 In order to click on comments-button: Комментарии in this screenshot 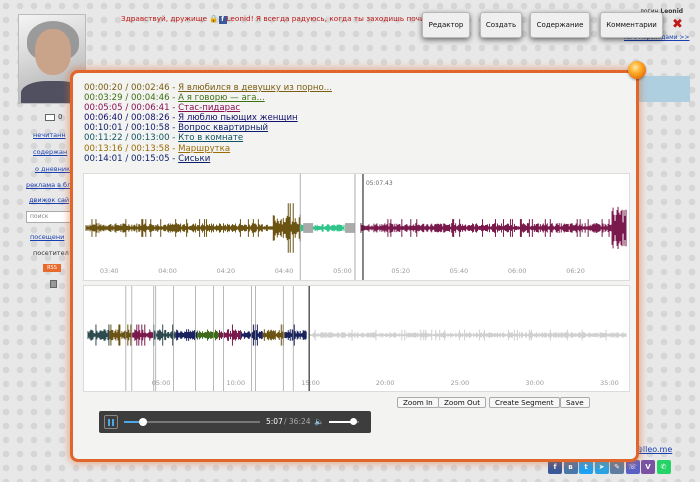, I will do `click(631, 25)`.